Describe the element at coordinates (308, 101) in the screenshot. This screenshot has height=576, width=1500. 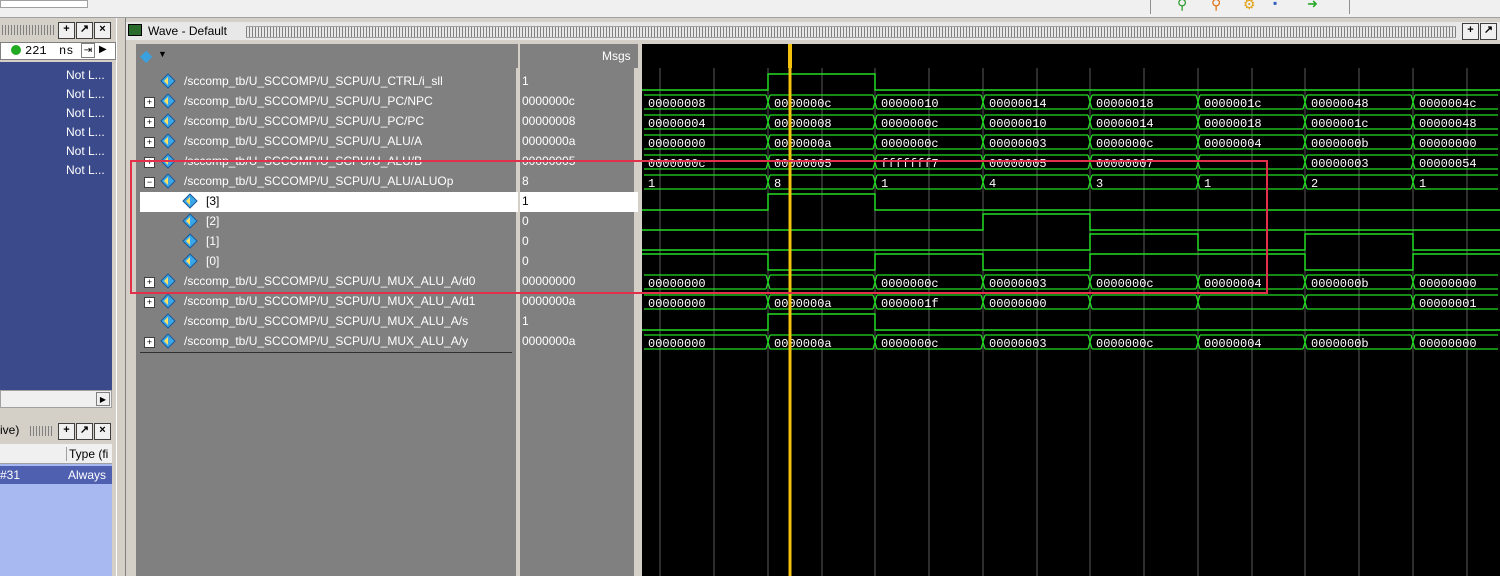
I see `signal-name: /sccomp_tb/U_SCCOMP/U_SCPU/U_PC/NPC` at that location.